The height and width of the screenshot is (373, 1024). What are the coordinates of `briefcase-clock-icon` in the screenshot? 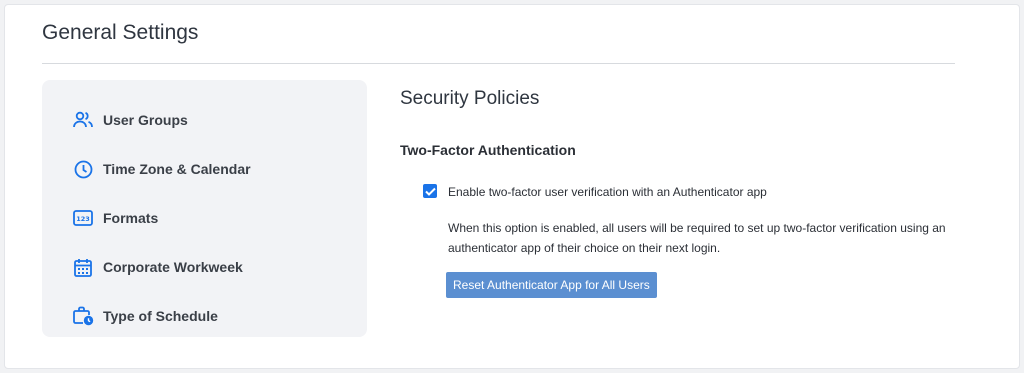 It's located at (83, 316).